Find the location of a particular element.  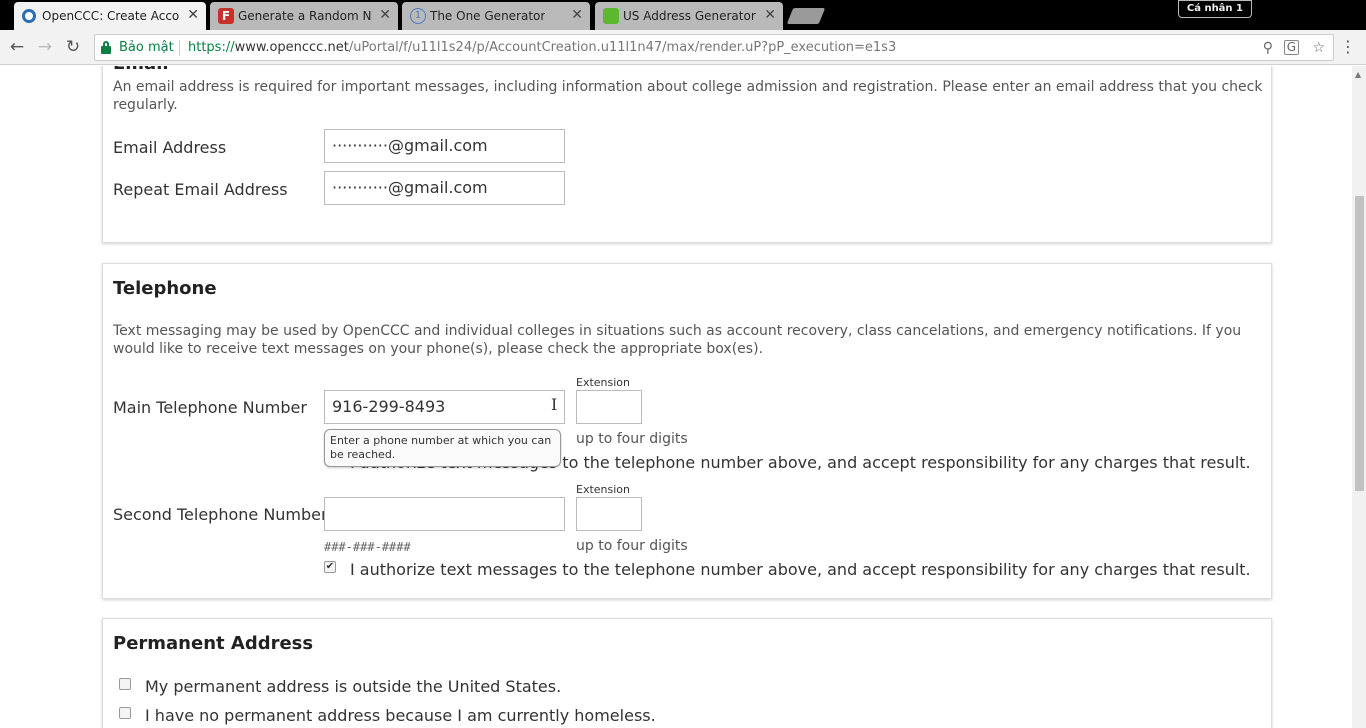

translate-icon: G is located at coordinates (1291, 47).